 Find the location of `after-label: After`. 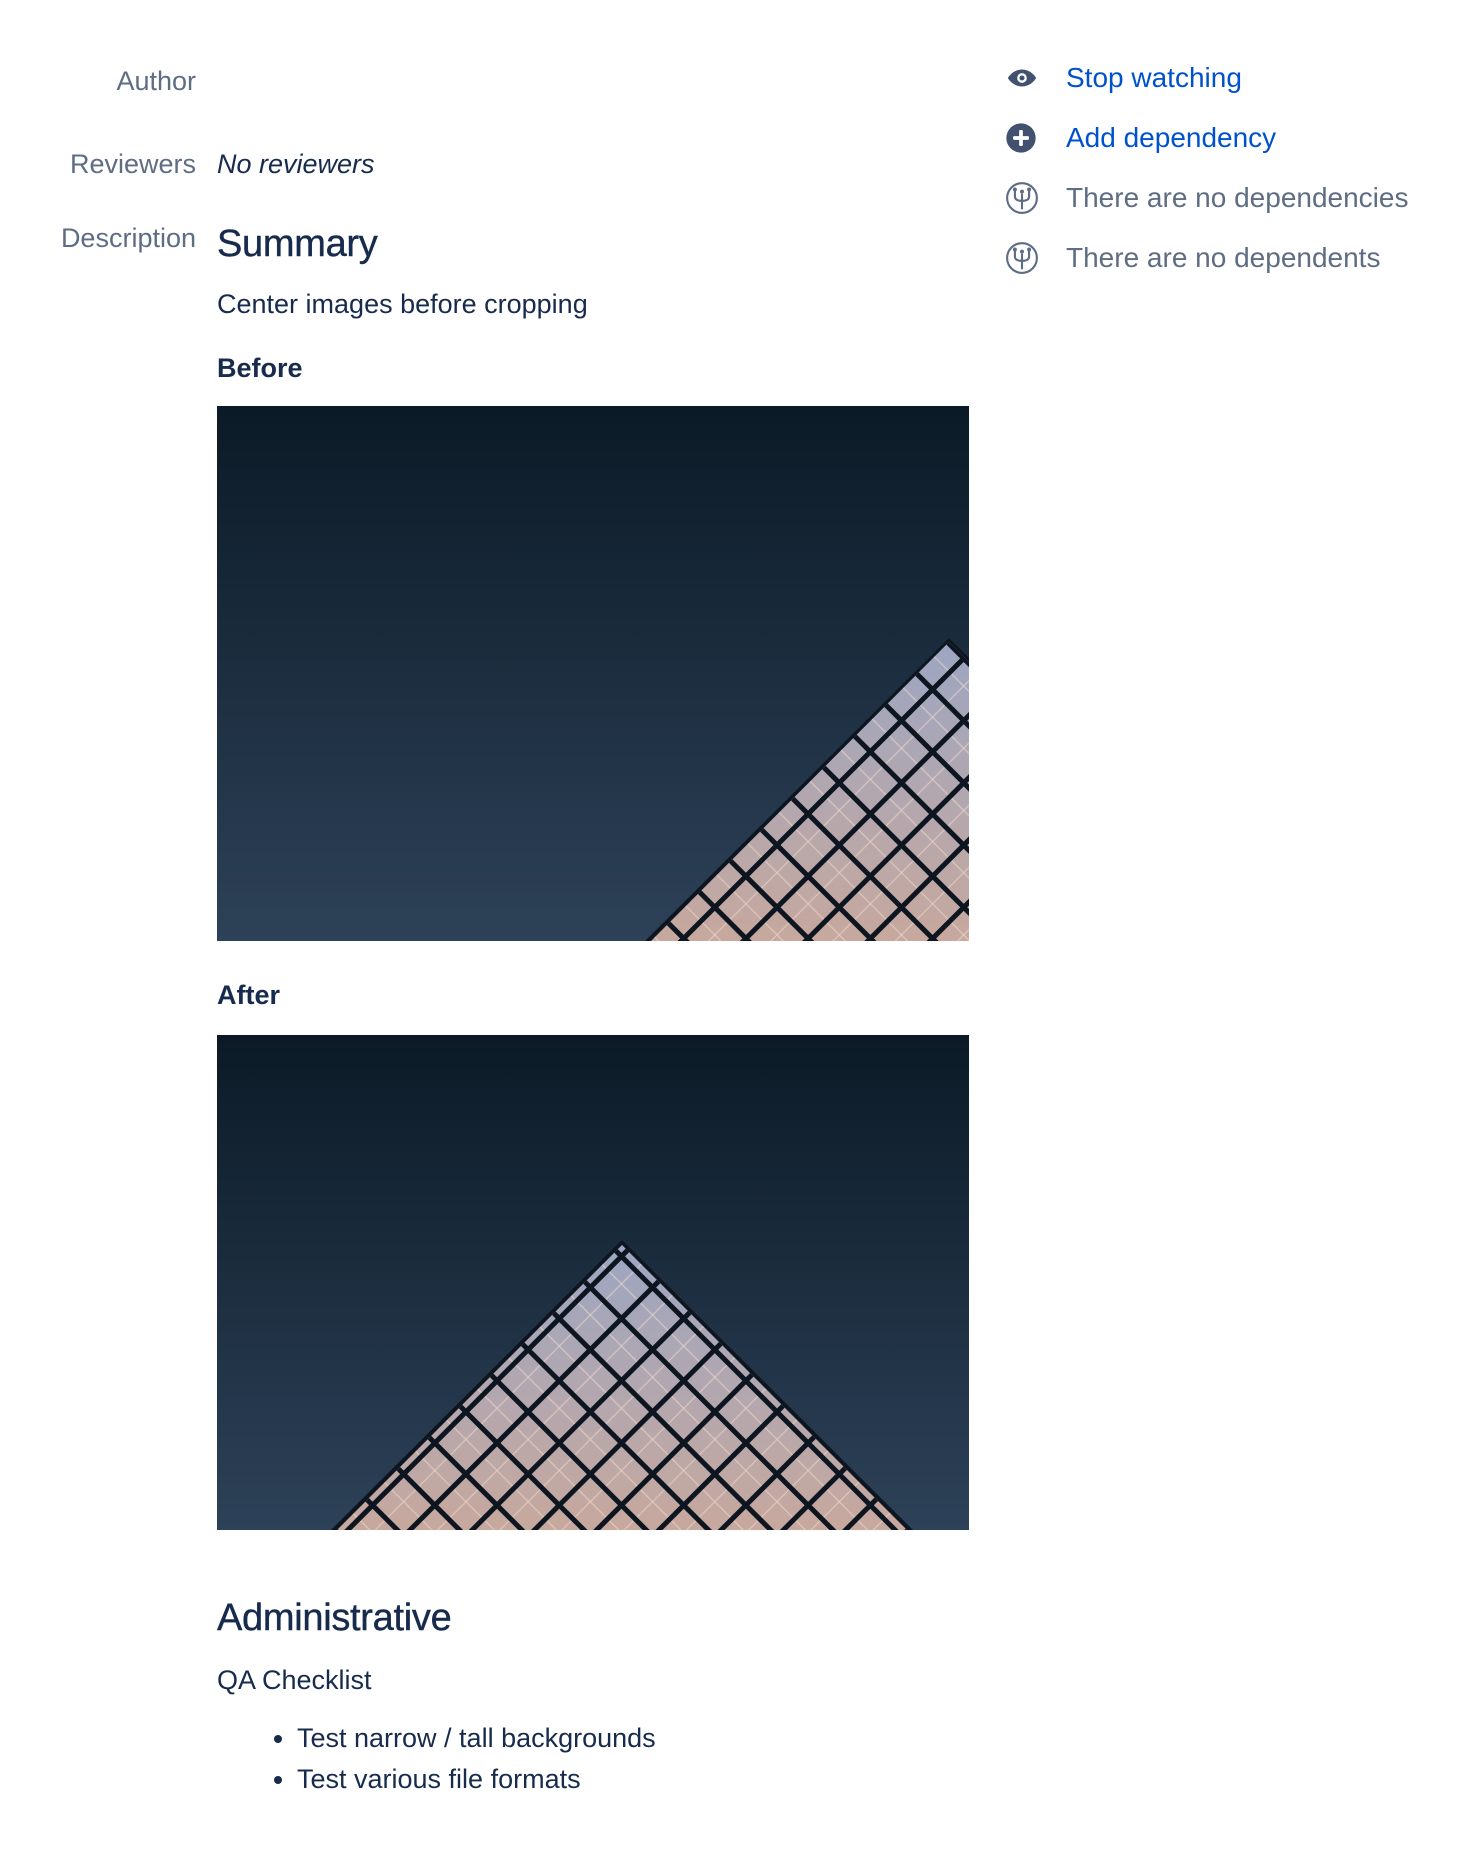

after-label: After is located at coordinates (249, 995).